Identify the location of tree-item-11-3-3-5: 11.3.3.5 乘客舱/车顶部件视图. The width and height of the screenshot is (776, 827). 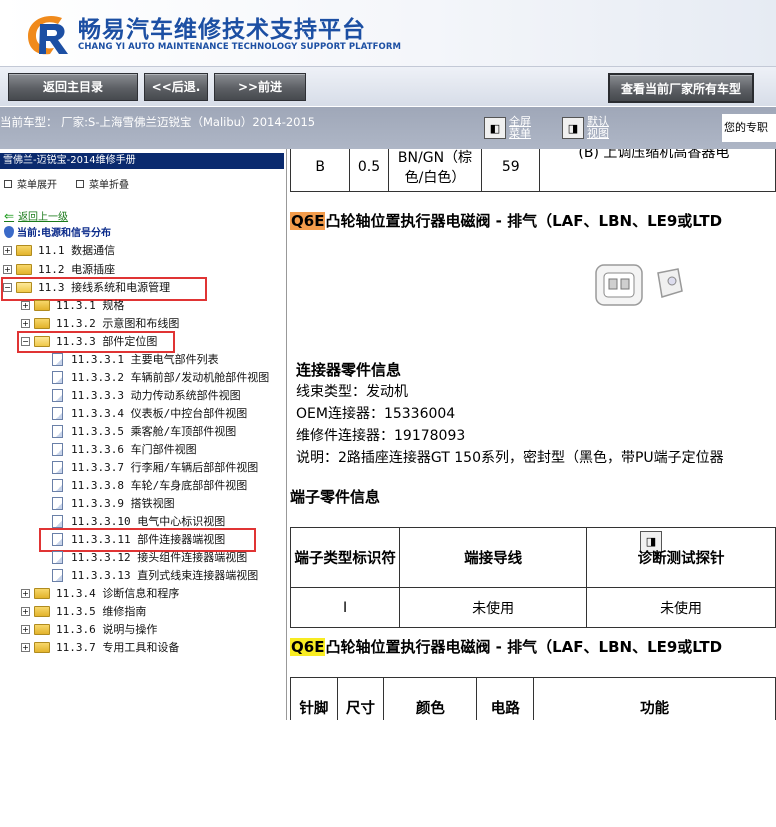
(144, 431).